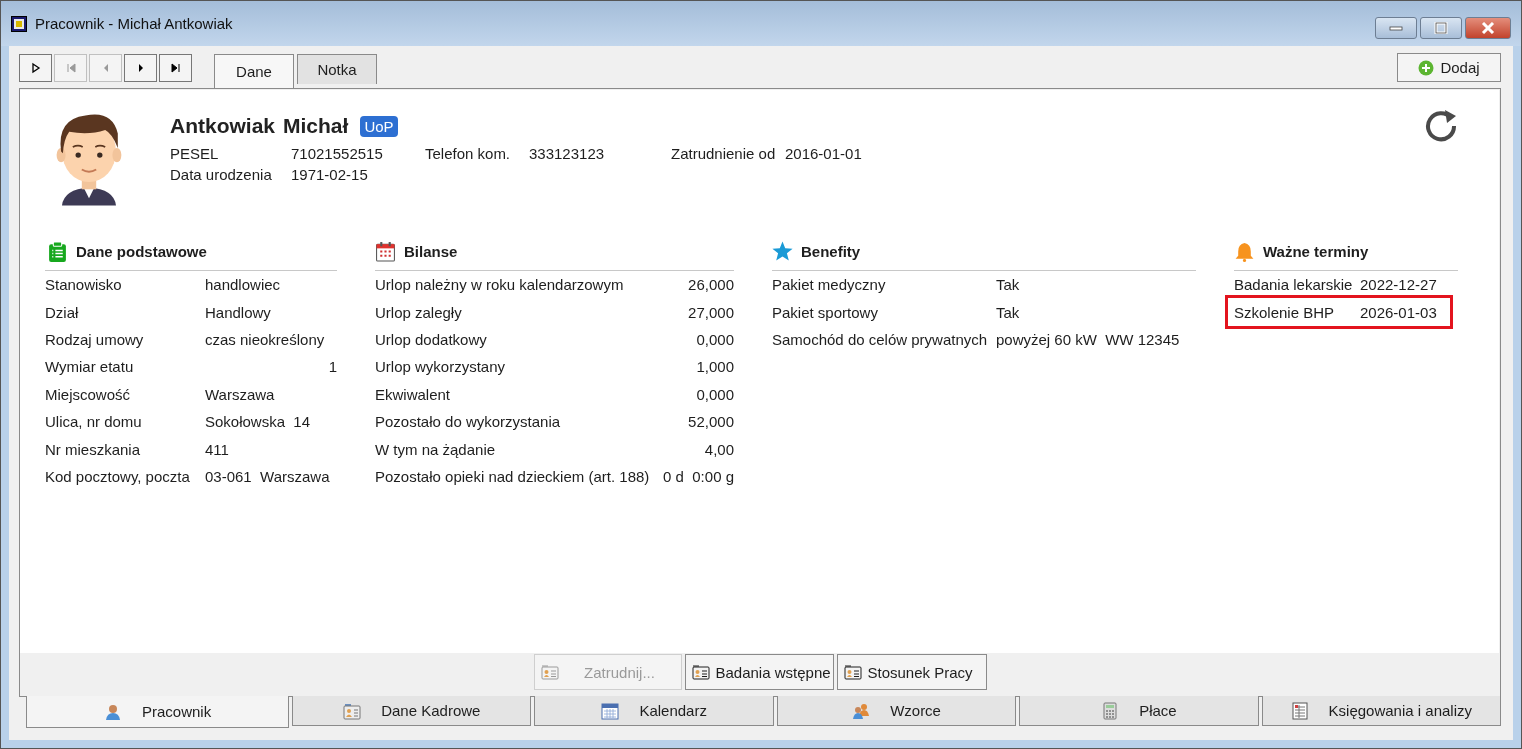  What do you see at coordinates (879, 339) in the screenshot?
I see `row-label: Samochód do celów prywatnych` at bounding box center [879, 339].